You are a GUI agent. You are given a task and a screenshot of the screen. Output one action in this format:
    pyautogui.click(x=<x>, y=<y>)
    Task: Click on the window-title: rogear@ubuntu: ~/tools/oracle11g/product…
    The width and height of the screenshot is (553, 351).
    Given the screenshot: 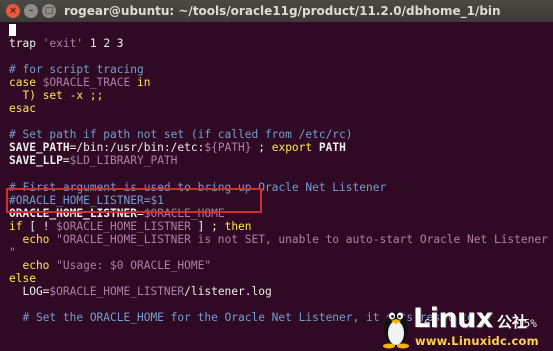 What is the action you would take?
    pyautogui.click(x=282, y=11)
    